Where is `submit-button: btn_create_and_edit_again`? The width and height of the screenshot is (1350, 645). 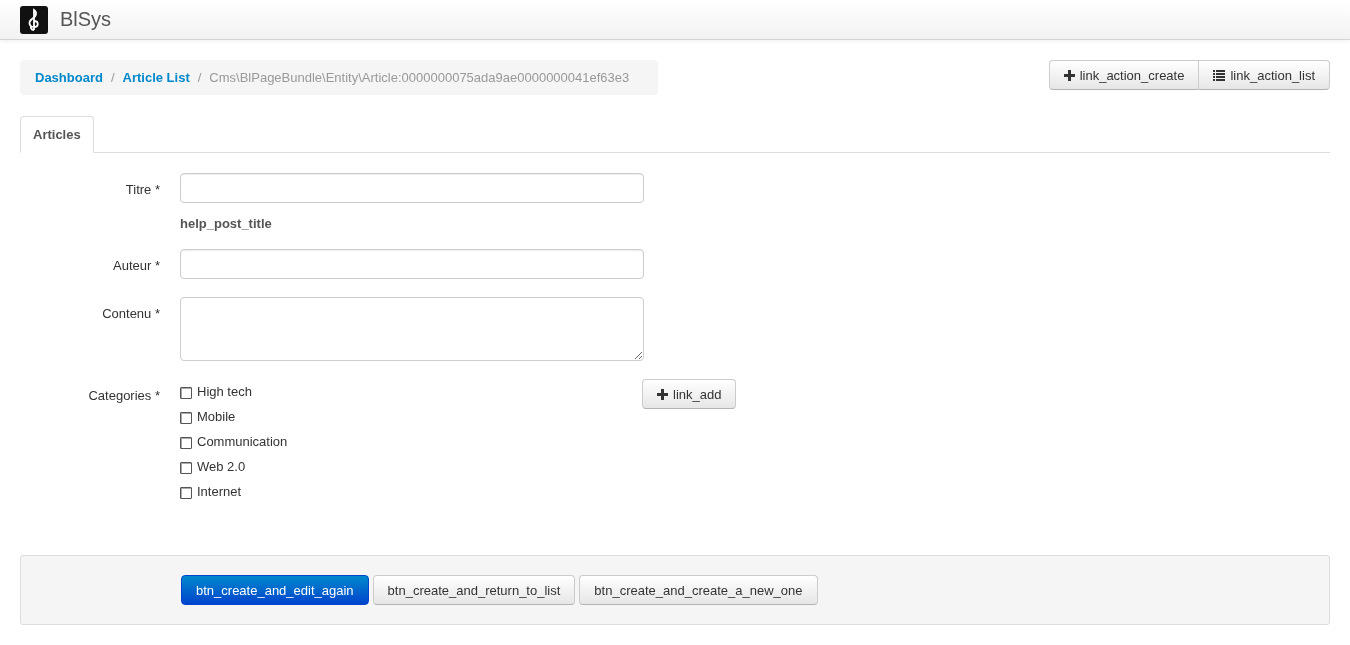 submit-button: btn_create_and_edit_again is located at coordinates (275, 590).